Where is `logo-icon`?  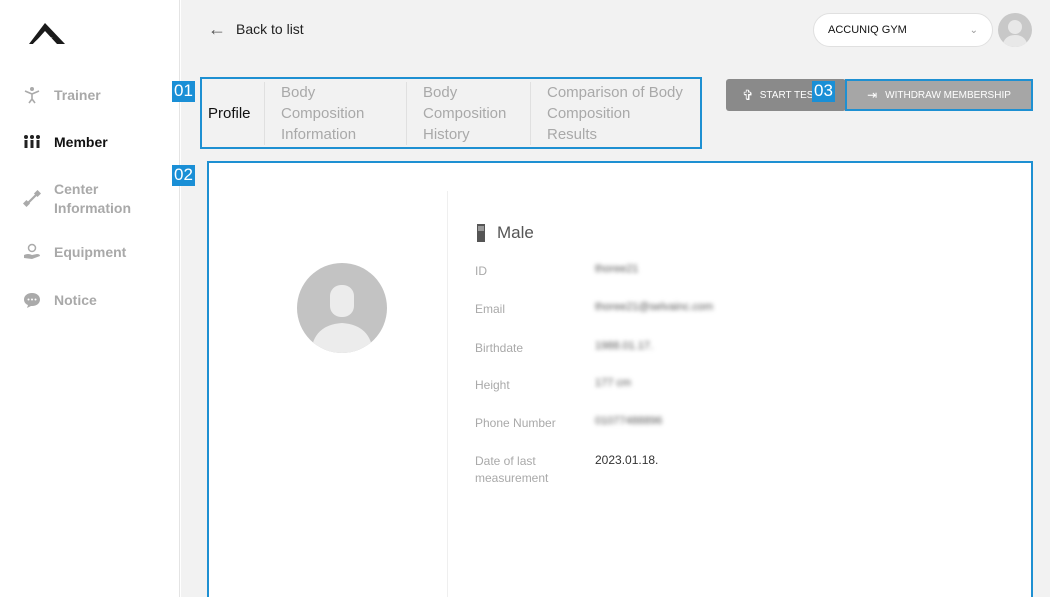 logo-icon is located at coordinates (47, 33).